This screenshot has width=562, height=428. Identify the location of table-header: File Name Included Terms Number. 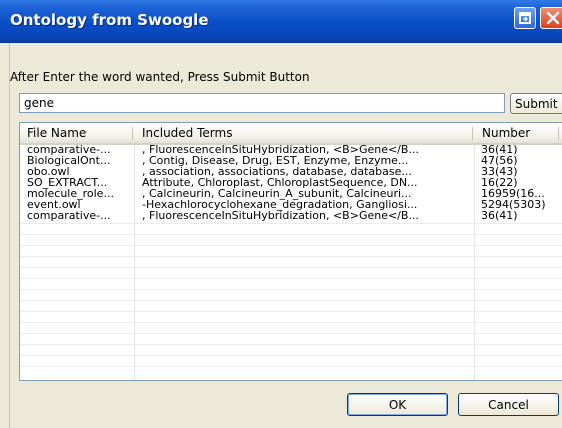
(291, 134).